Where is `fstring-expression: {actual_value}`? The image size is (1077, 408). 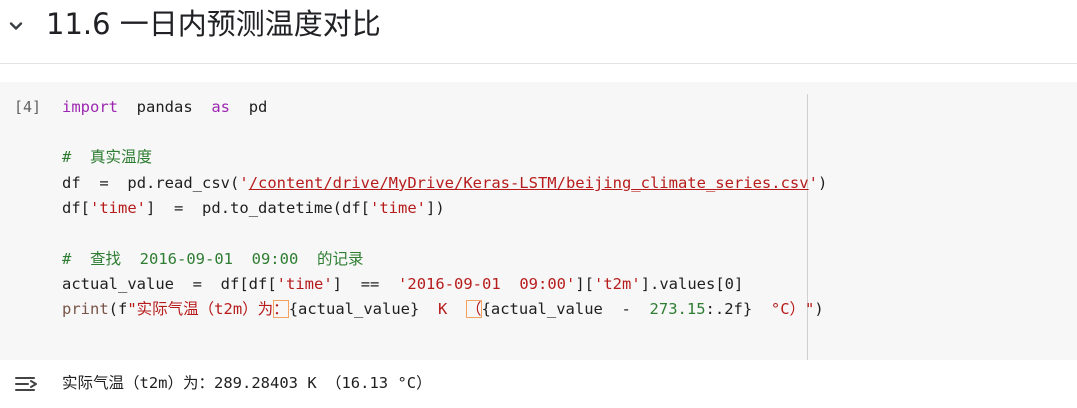
fstring-expression: {actual_value} is located at coordinates (354, 309).